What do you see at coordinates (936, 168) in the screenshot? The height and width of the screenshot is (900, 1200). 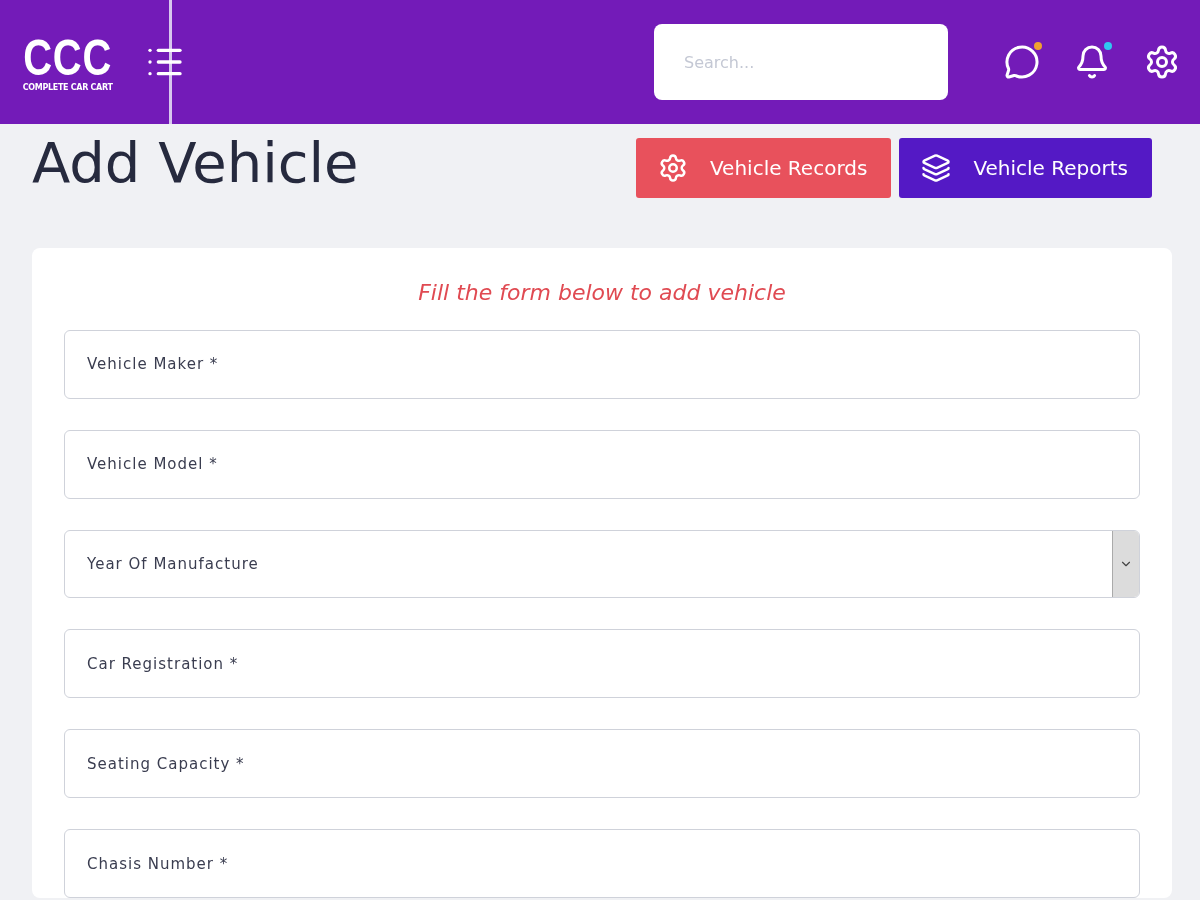 I see `layers-icon` at bounding box center [936, 168].